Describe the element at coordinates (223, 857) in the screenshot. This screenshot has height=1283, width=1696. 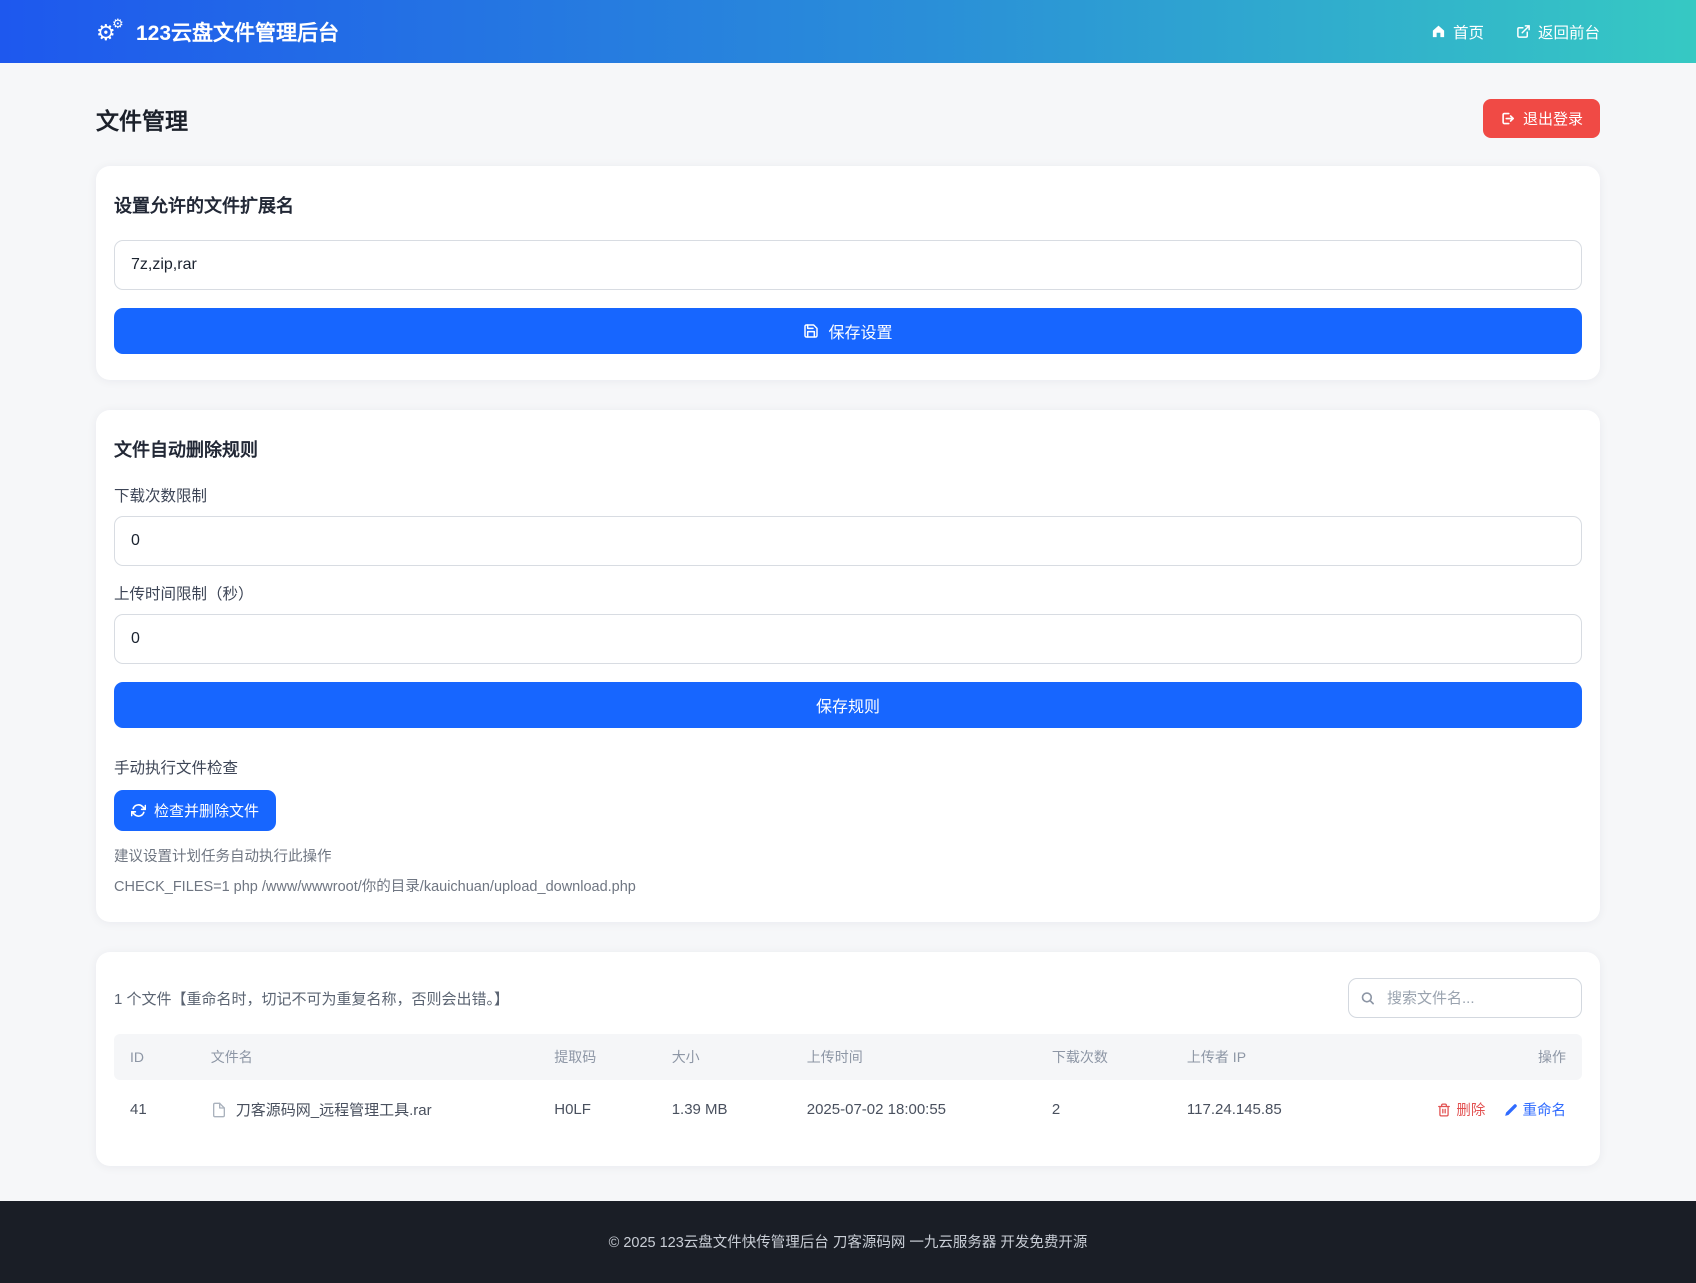
I see `cron-suggestion-note: 建议设置计划任务自动执行此操作` at that location.